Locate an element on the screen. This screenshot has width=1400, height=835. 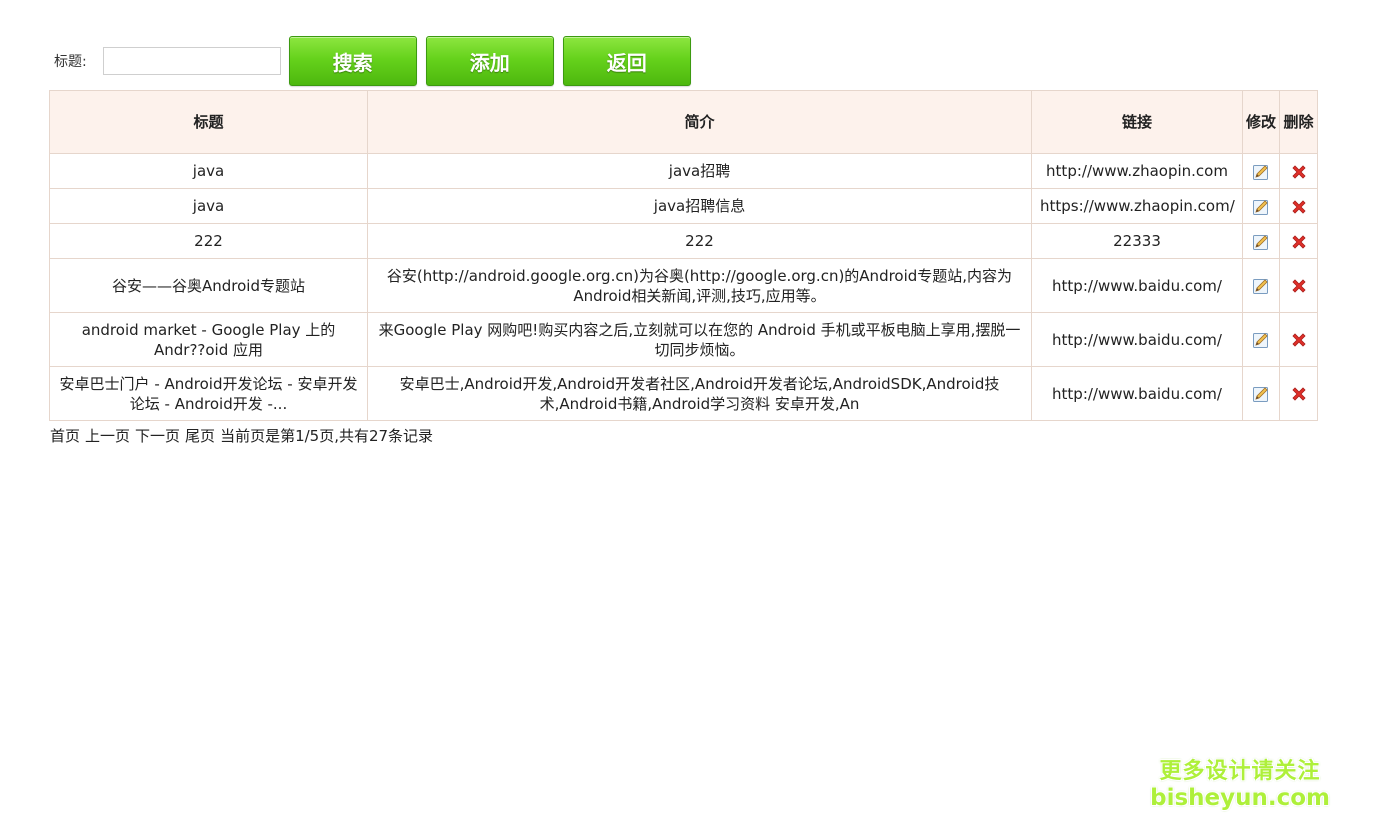
first-page-link: 首页 is located at coordinates (65, 436).